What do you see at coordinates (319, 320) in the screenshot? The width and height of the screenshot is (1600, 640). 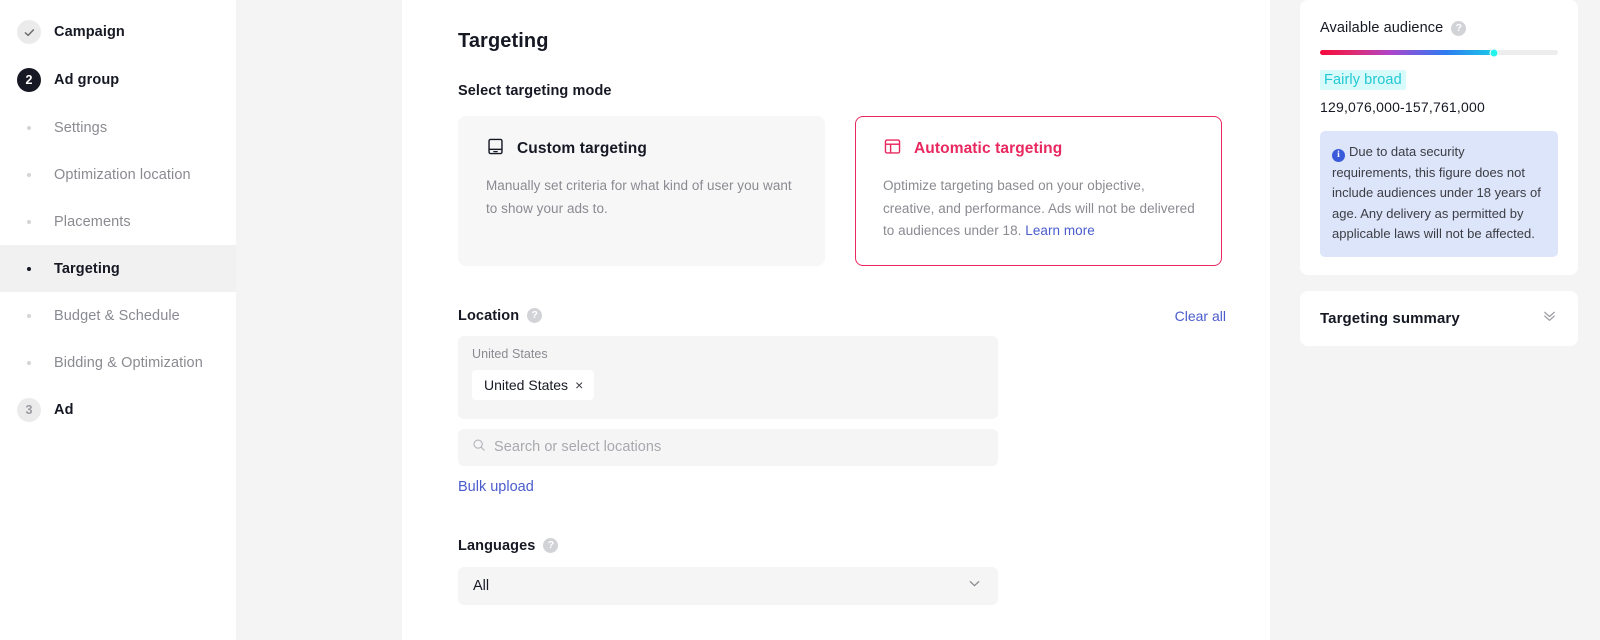 I see `left-gutter` at bounding box center [319, 320].